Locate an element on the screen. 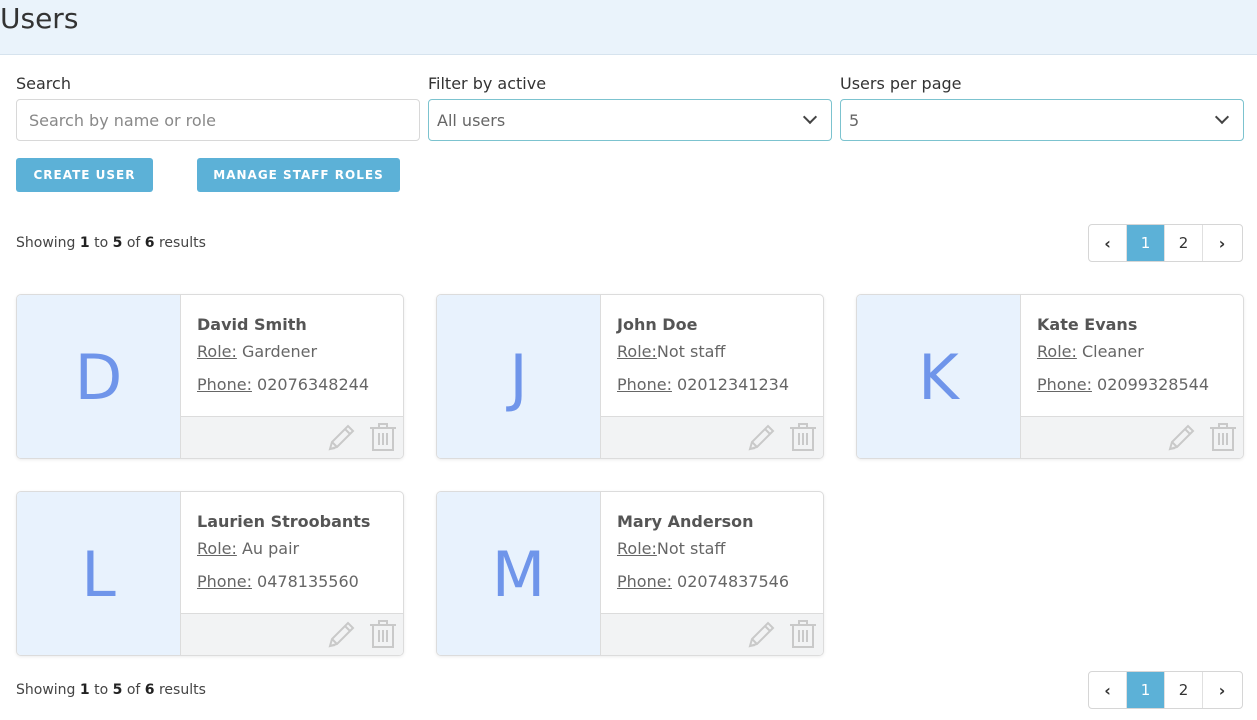  filter-active-label: Filter by active is located at coordinates (487, 83).